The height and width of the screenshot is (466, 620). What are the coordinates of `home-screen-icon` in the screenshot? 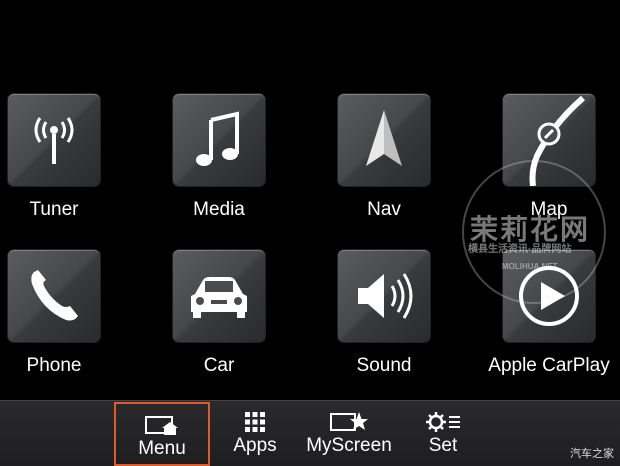 It's located at (161, 425).